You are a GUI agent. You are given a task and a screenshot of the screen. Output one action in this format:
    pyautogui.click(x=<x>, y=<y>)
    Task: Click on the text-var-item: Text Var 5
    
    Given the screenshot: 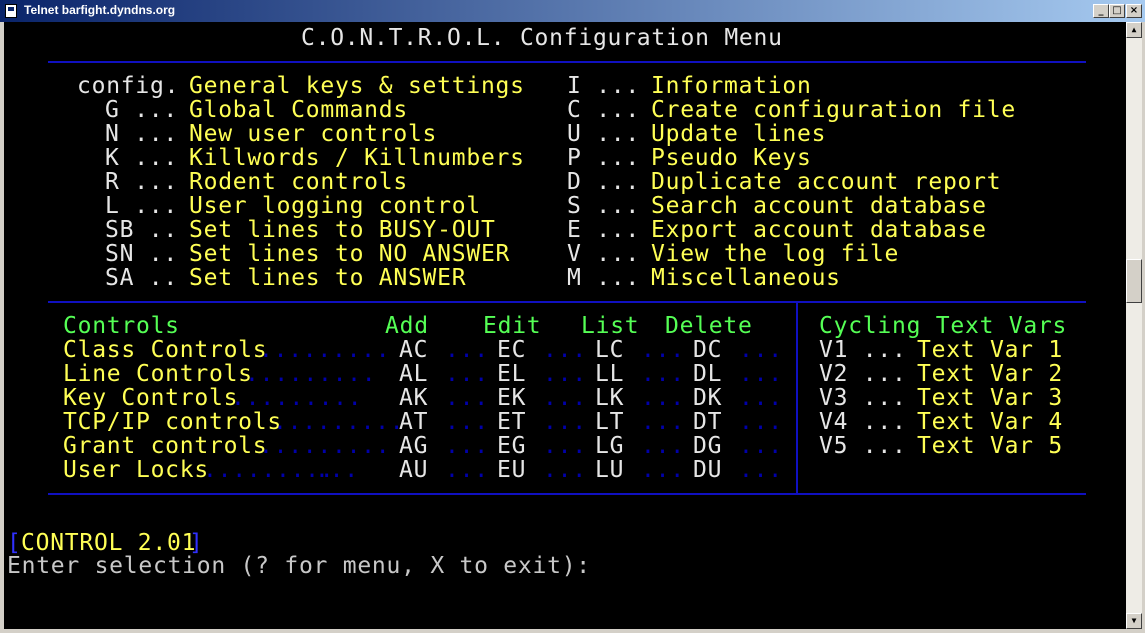 What is the action you would take?
    pyautogui.click(x=990, y=446)
    